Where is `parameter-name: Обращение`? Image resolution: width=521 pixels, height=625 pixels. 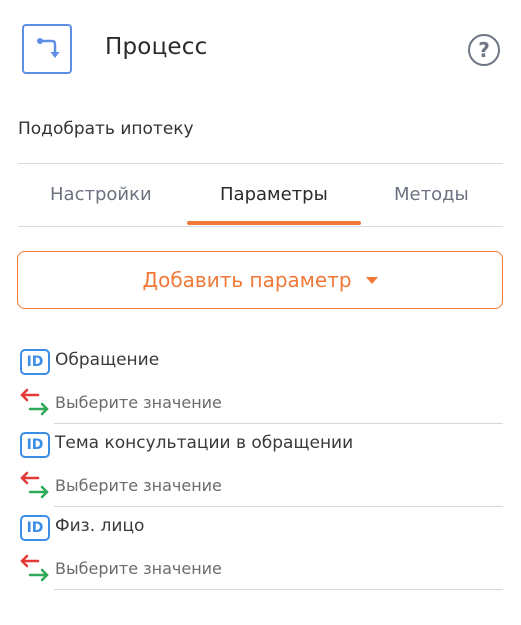 parameter-name: Обращение is located at coordinates (107, 360).